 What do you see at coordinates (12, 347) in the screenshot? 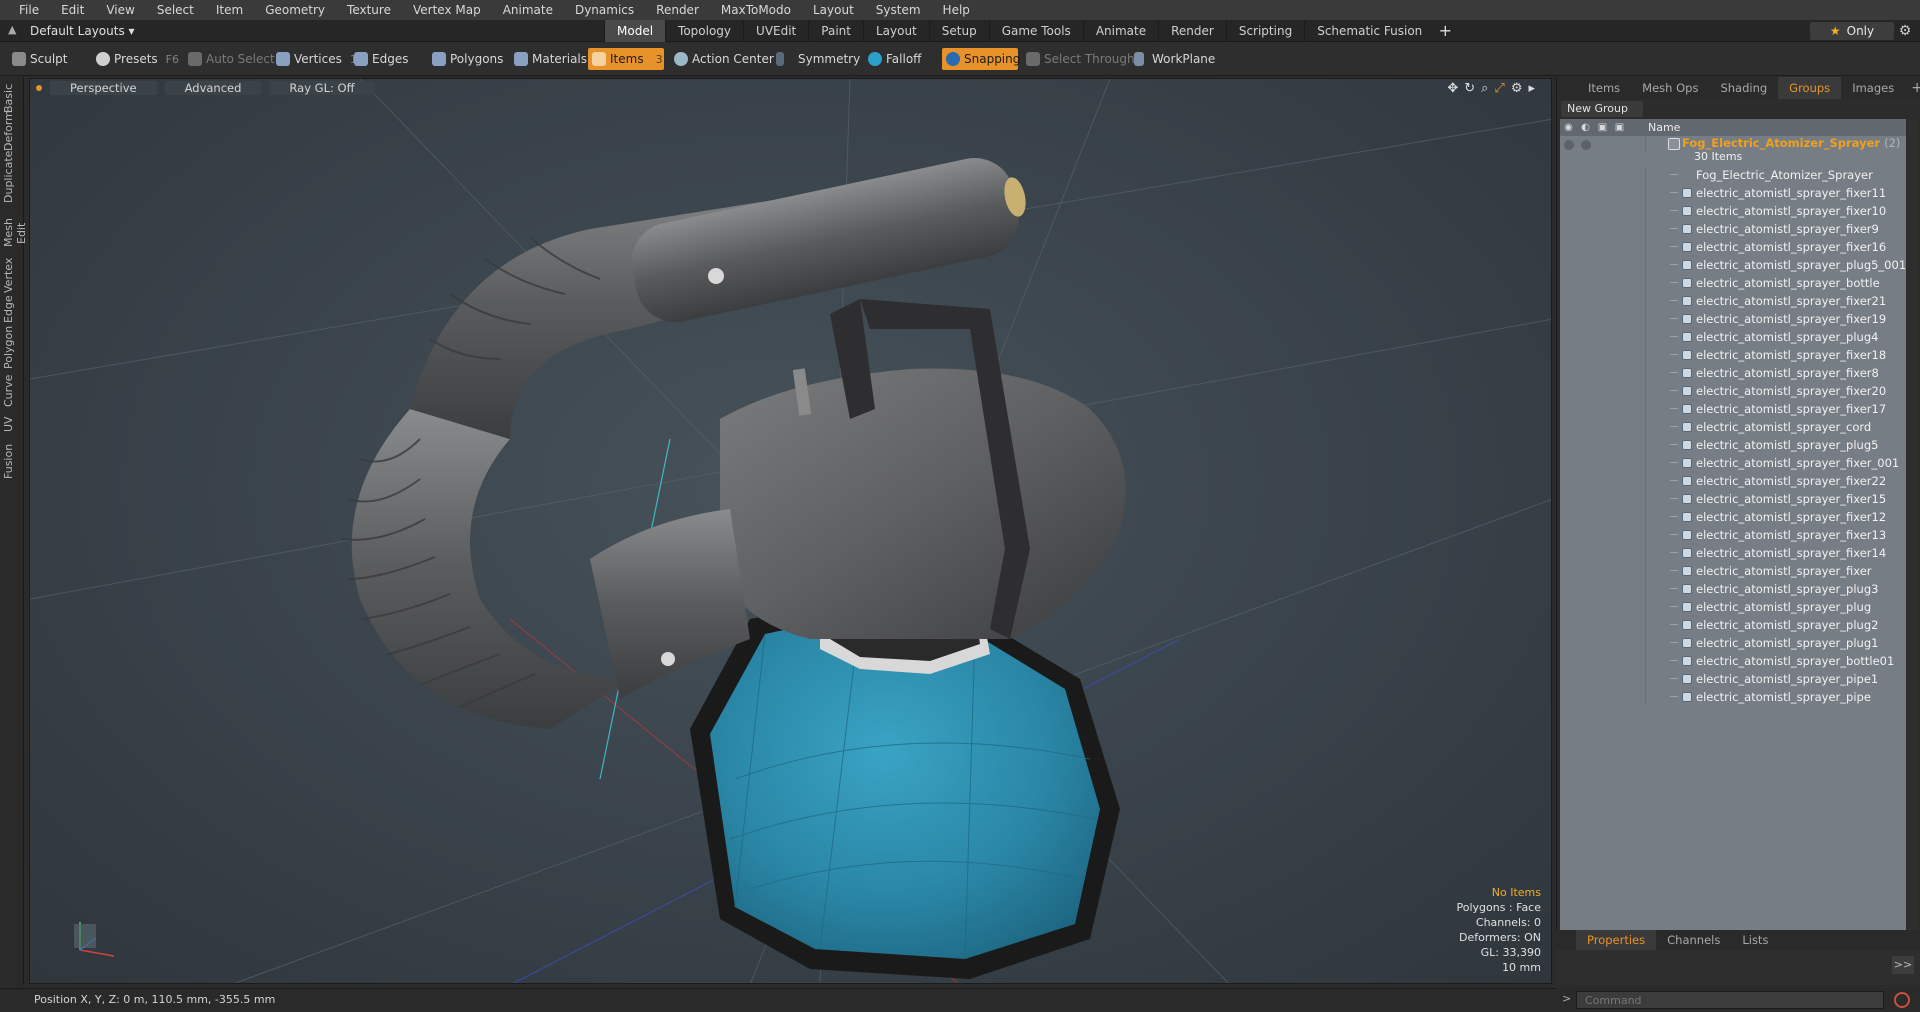
I see `left-tab-polygon: Polygon` at bounding box center [12, 347].